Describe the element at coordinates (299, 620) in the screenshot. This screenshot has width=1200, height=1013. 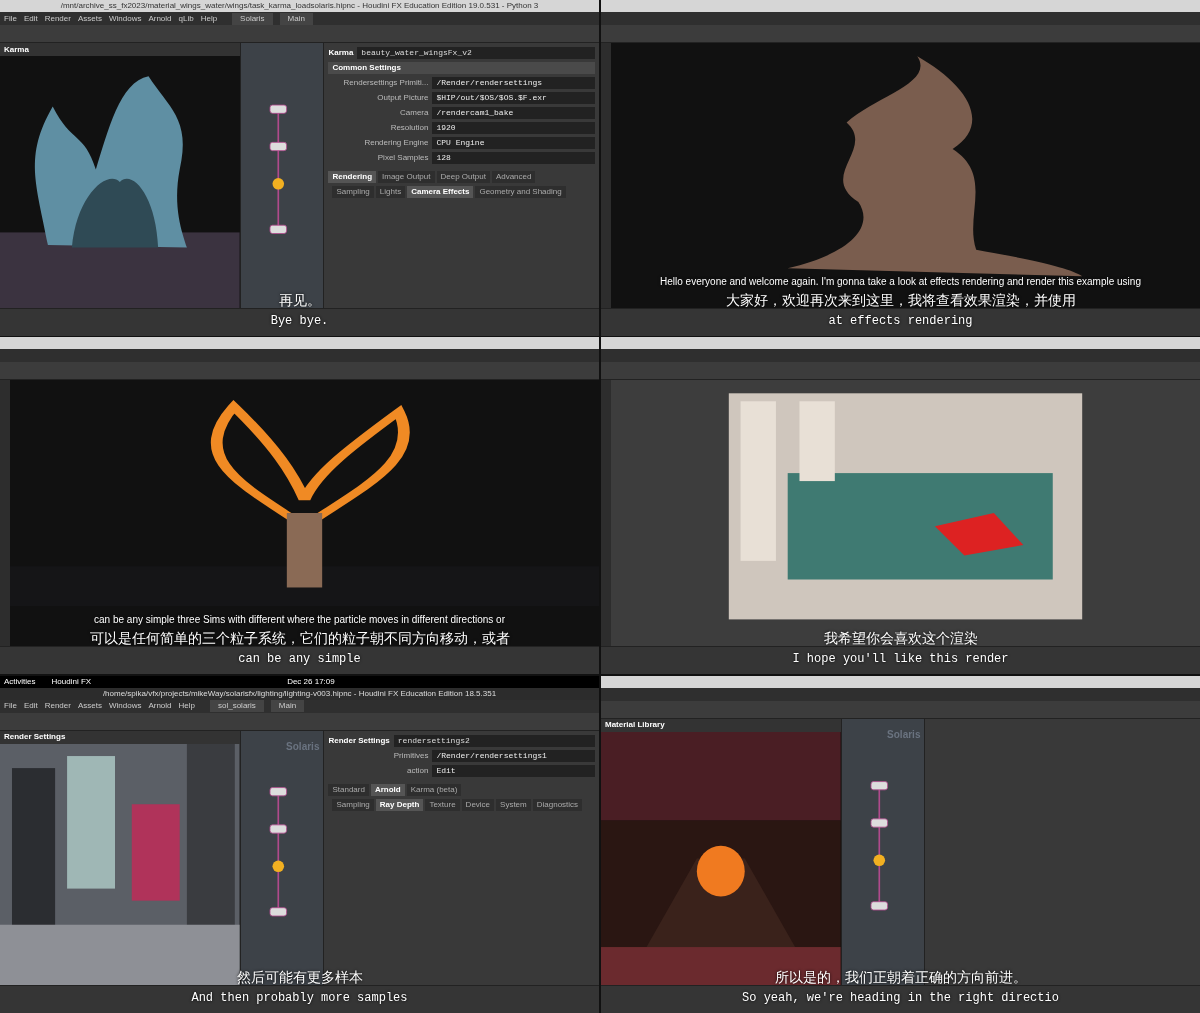
I see `subtitle-line: can be any simple three Sims with different where the particle moves in different directions or` at that location.